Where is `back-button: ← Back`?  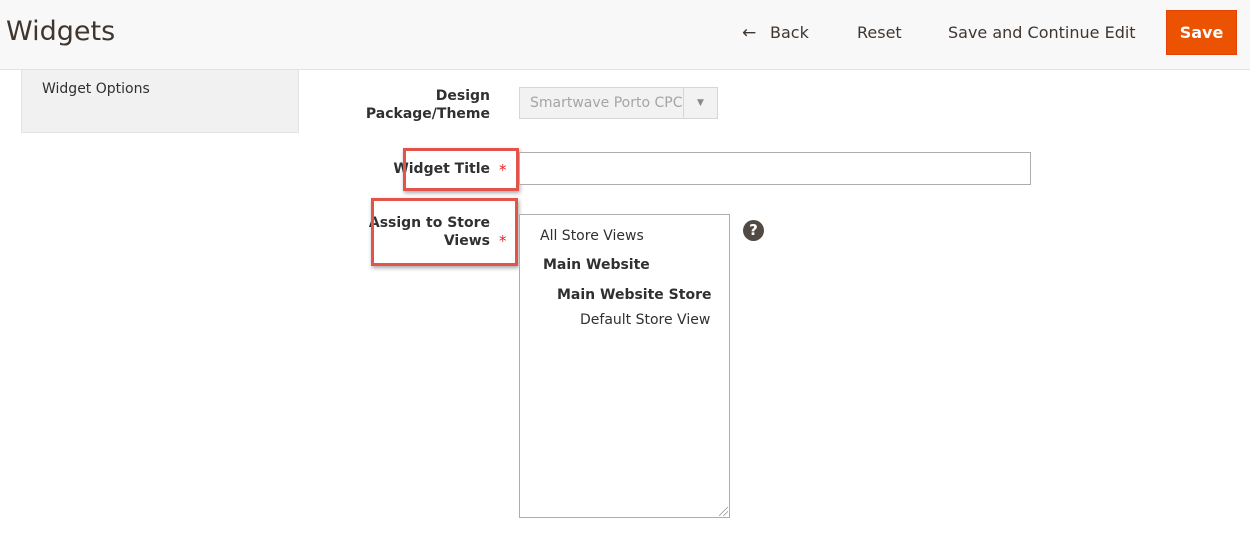
back-button: ← Back is located at coordinates (775, 33).